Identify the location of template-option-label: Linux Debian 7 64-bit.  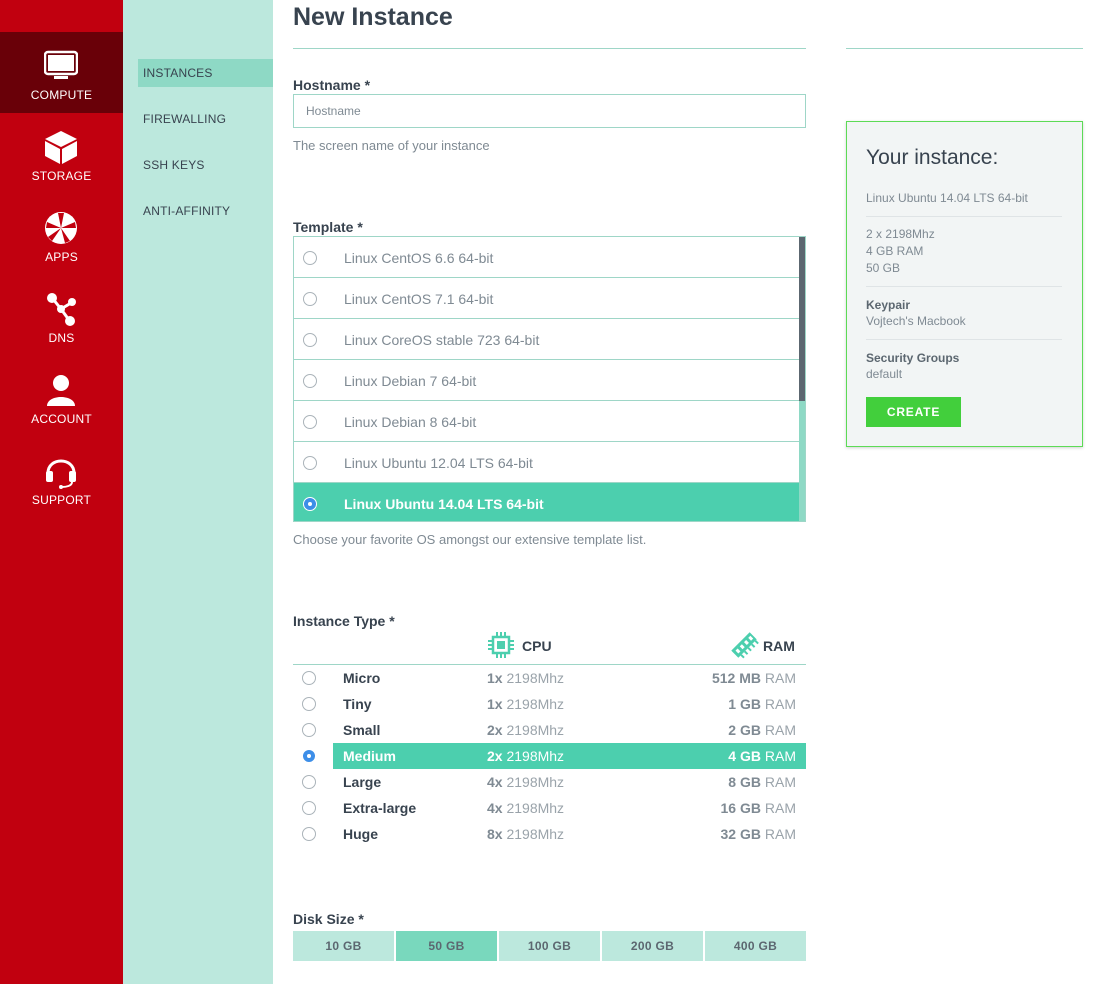
(410, 381).